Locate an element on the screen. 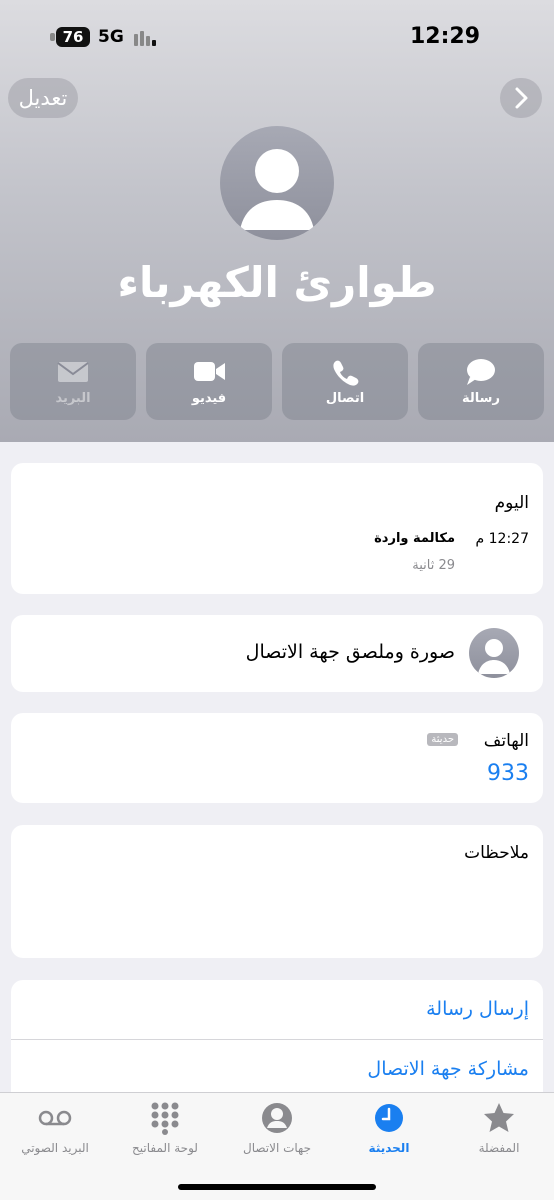 The image size is (554, 1200). call-type: مكالمة واردة is located at coordinates (414, 538).